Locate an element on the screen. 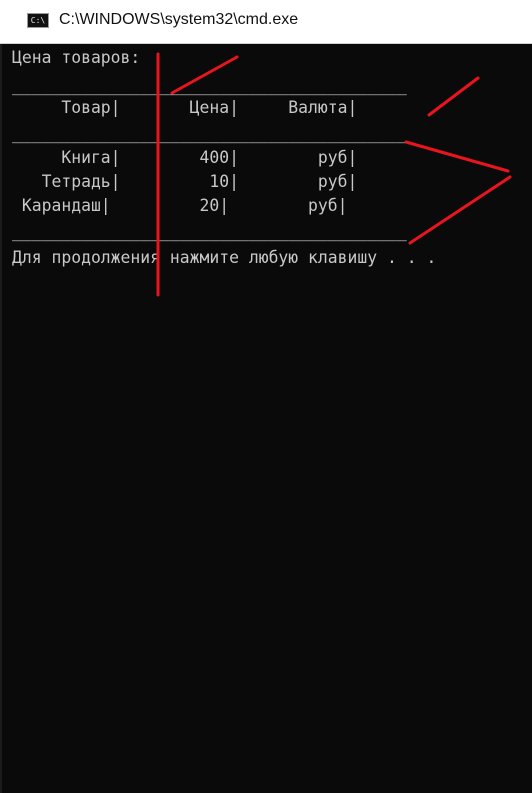 The height and width of the screenshot is (793, 532). console-left-edge is located at coordinates (1, 418).